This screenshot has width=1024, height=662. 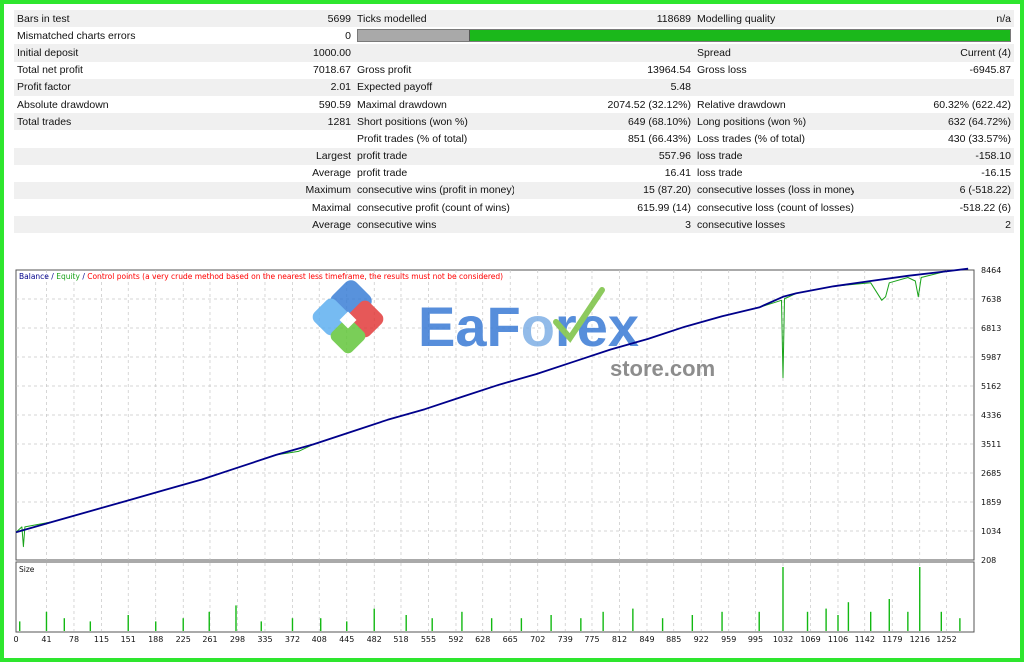 I want to click on stat-value: 557.96, so click(x=604, y=156).